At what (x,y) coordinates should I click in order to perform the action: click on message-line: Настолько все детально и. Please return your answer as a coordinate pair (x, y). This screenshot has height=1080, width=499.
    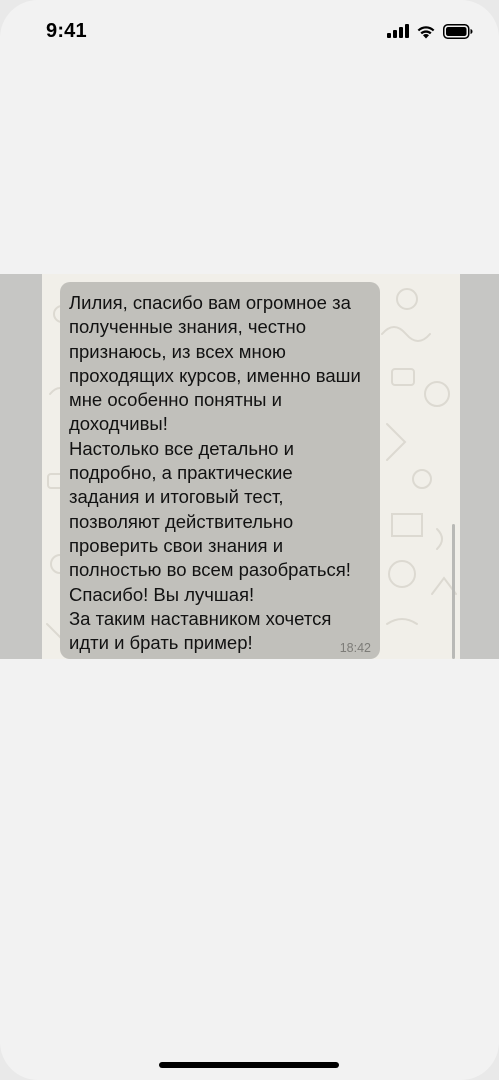
    Looking at the image, I should click on (181, 448).